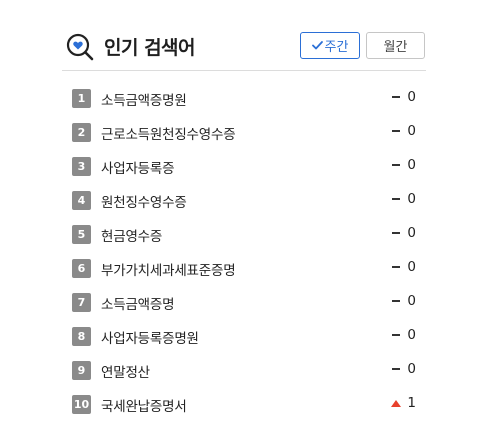 The image size is (488, 440). I want to click on keyword-row: 1 소득금액증명원 0, so click(244, 104).